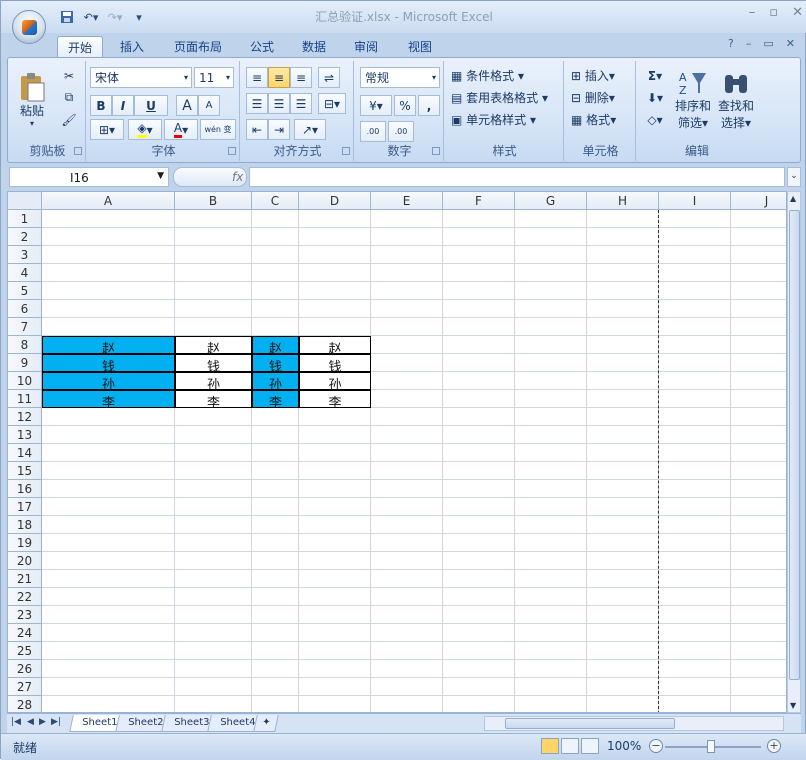 This screenshot has height=760, width=806. What do you see at coordinates (25, 435) in the screenshot?
I see `row-header-13: 13` at bounding box center [25, 435].